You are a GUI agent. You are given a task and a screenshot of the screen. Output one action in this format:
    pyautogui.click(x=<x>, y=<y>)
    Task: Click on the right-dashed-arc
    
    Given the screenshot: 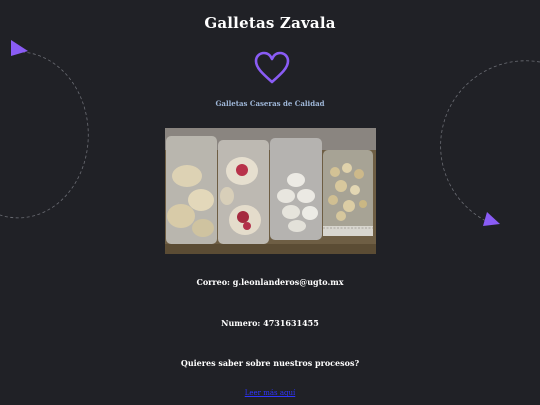 What is the action you would take?
    pyautogui.click(x=490, y=141)
    